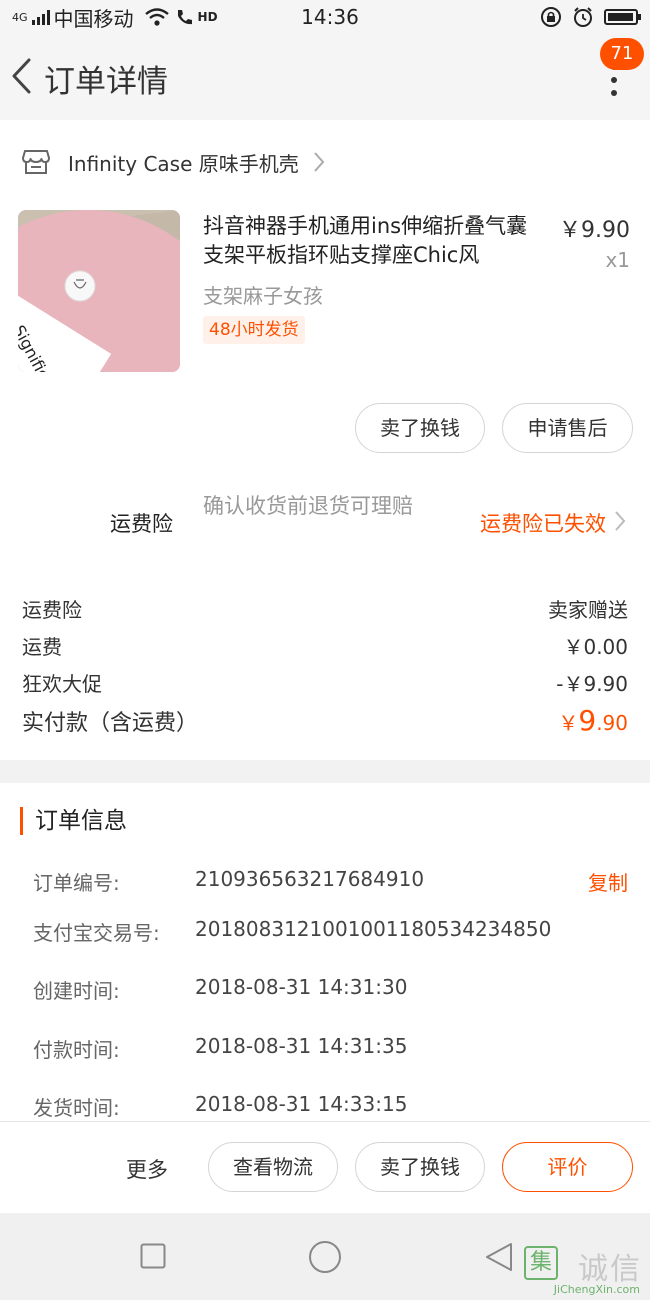 Image resolution: width=650 pixels, height=1300 pixels. Describe the element at coordinates (551, 17) in the screenshot. I see `rotation-lock-icon` at that location.